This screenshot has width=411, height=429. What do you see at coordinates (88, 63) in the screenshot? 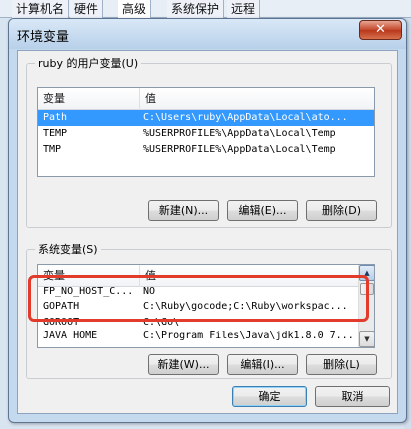
I see `user-variables-group-title: ruby 的用户变量(U)` at bounding box center [88, 63].